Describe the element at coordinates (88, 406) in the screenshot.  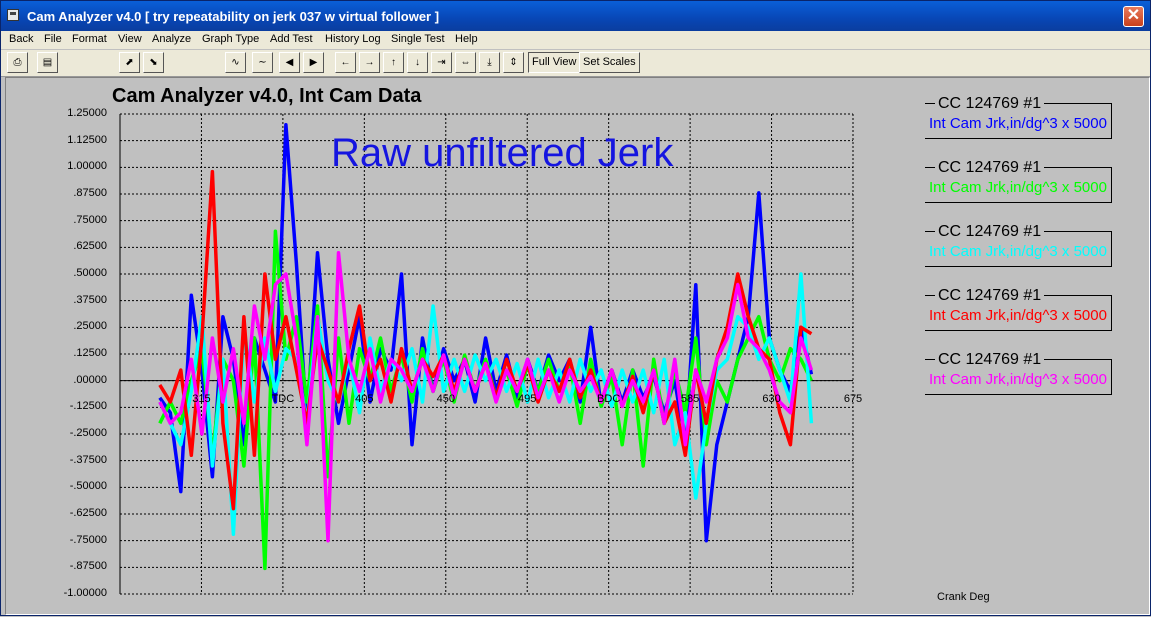
I see `y-tick-label: -.12500` at that location.